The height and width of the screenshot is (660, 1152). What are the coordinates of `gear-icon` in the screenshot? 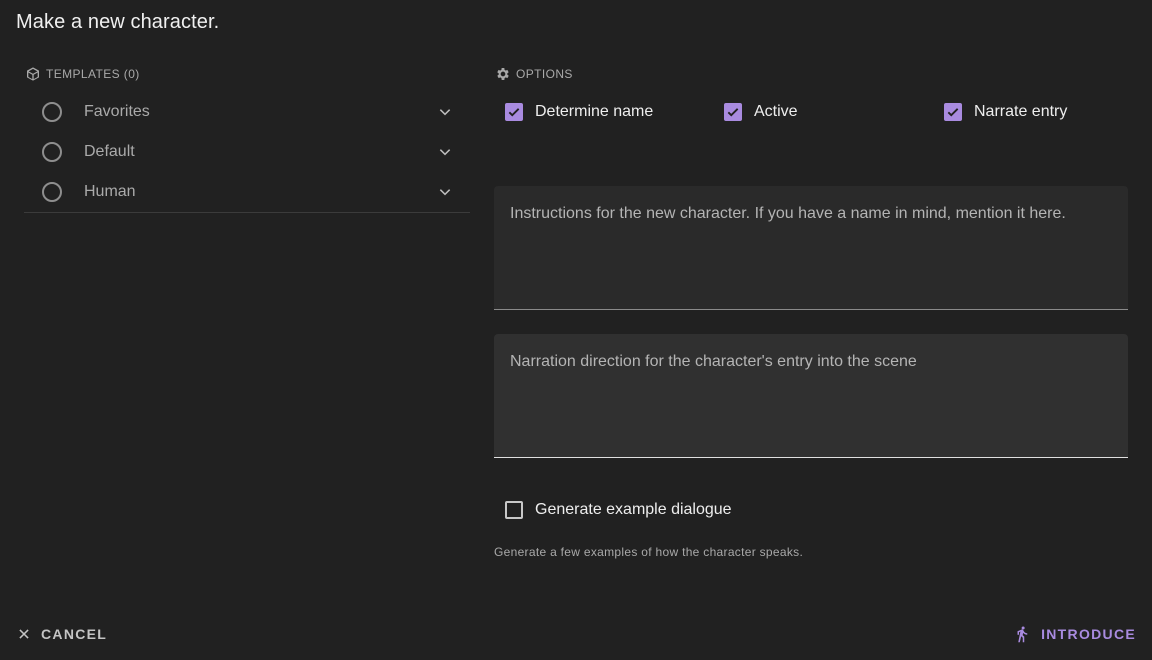 It's located at (503, 74).